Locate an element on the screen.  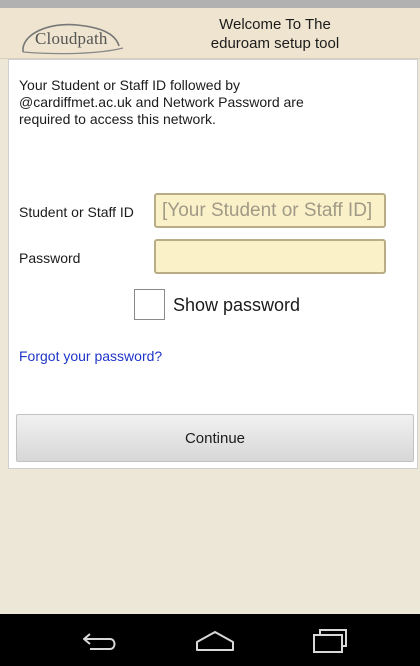
status-bar-strip is located at coordinates (210, 4).